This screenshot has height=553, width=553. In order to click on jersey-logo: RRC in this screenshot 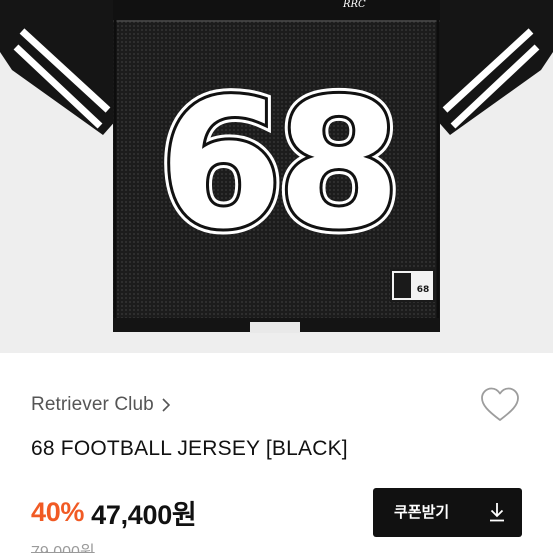, I will do `click(354, 5)`.